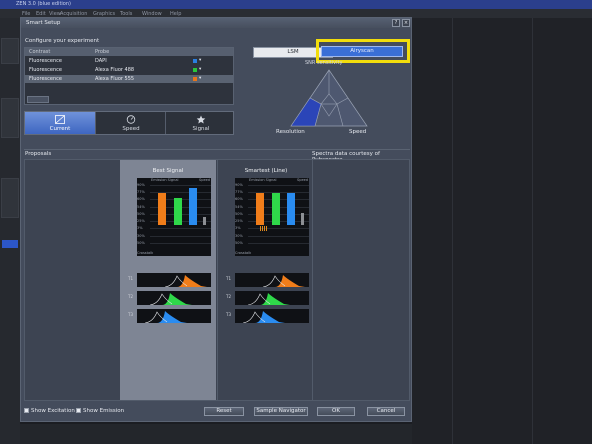 Image resolution: width=592 pixels, height=444 pixels. What do you see at coordinates (60, 119) in the screenshot?
I see `current-icon` at bounding box center [60, 119].